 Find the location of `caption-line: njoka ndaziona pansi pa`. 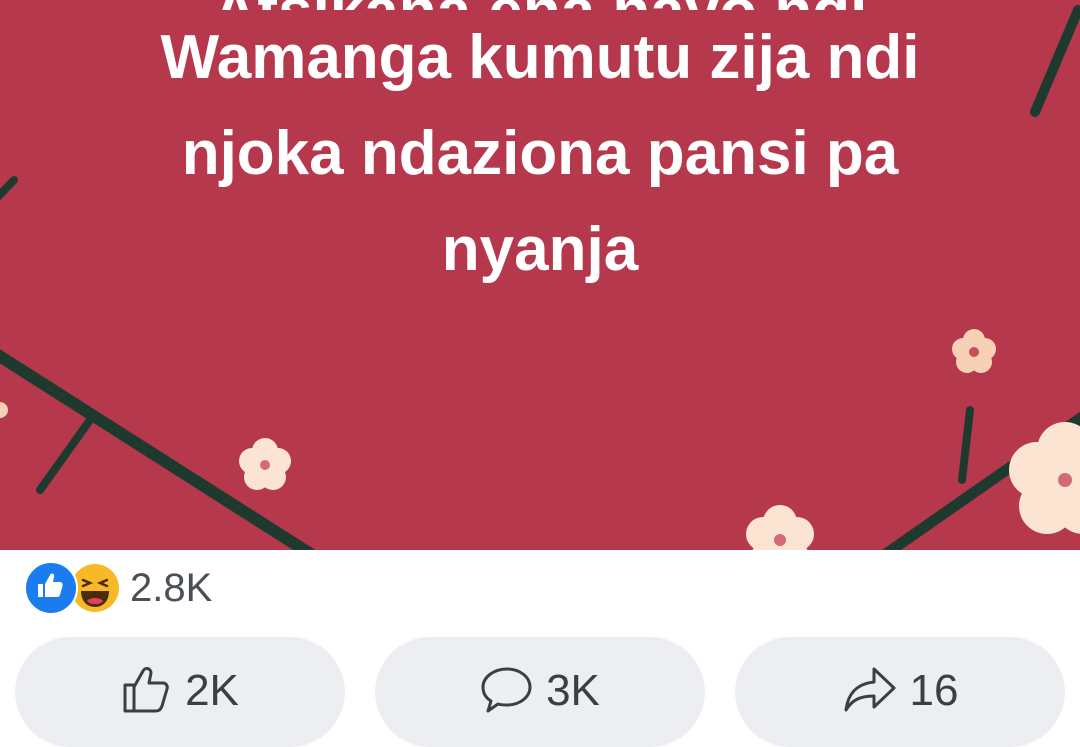

caption-line: njoka ndaziona pansi pa is located at coordinates (540, 153).